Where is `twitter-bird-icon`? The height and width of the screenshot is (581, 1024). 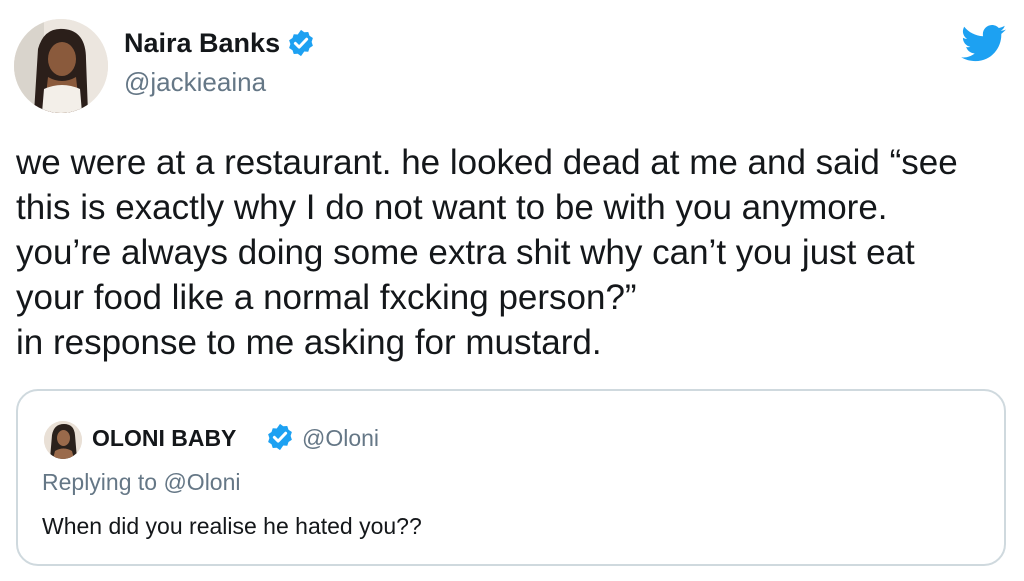 twitter-bird-icon is located at coordinates (984, 44).